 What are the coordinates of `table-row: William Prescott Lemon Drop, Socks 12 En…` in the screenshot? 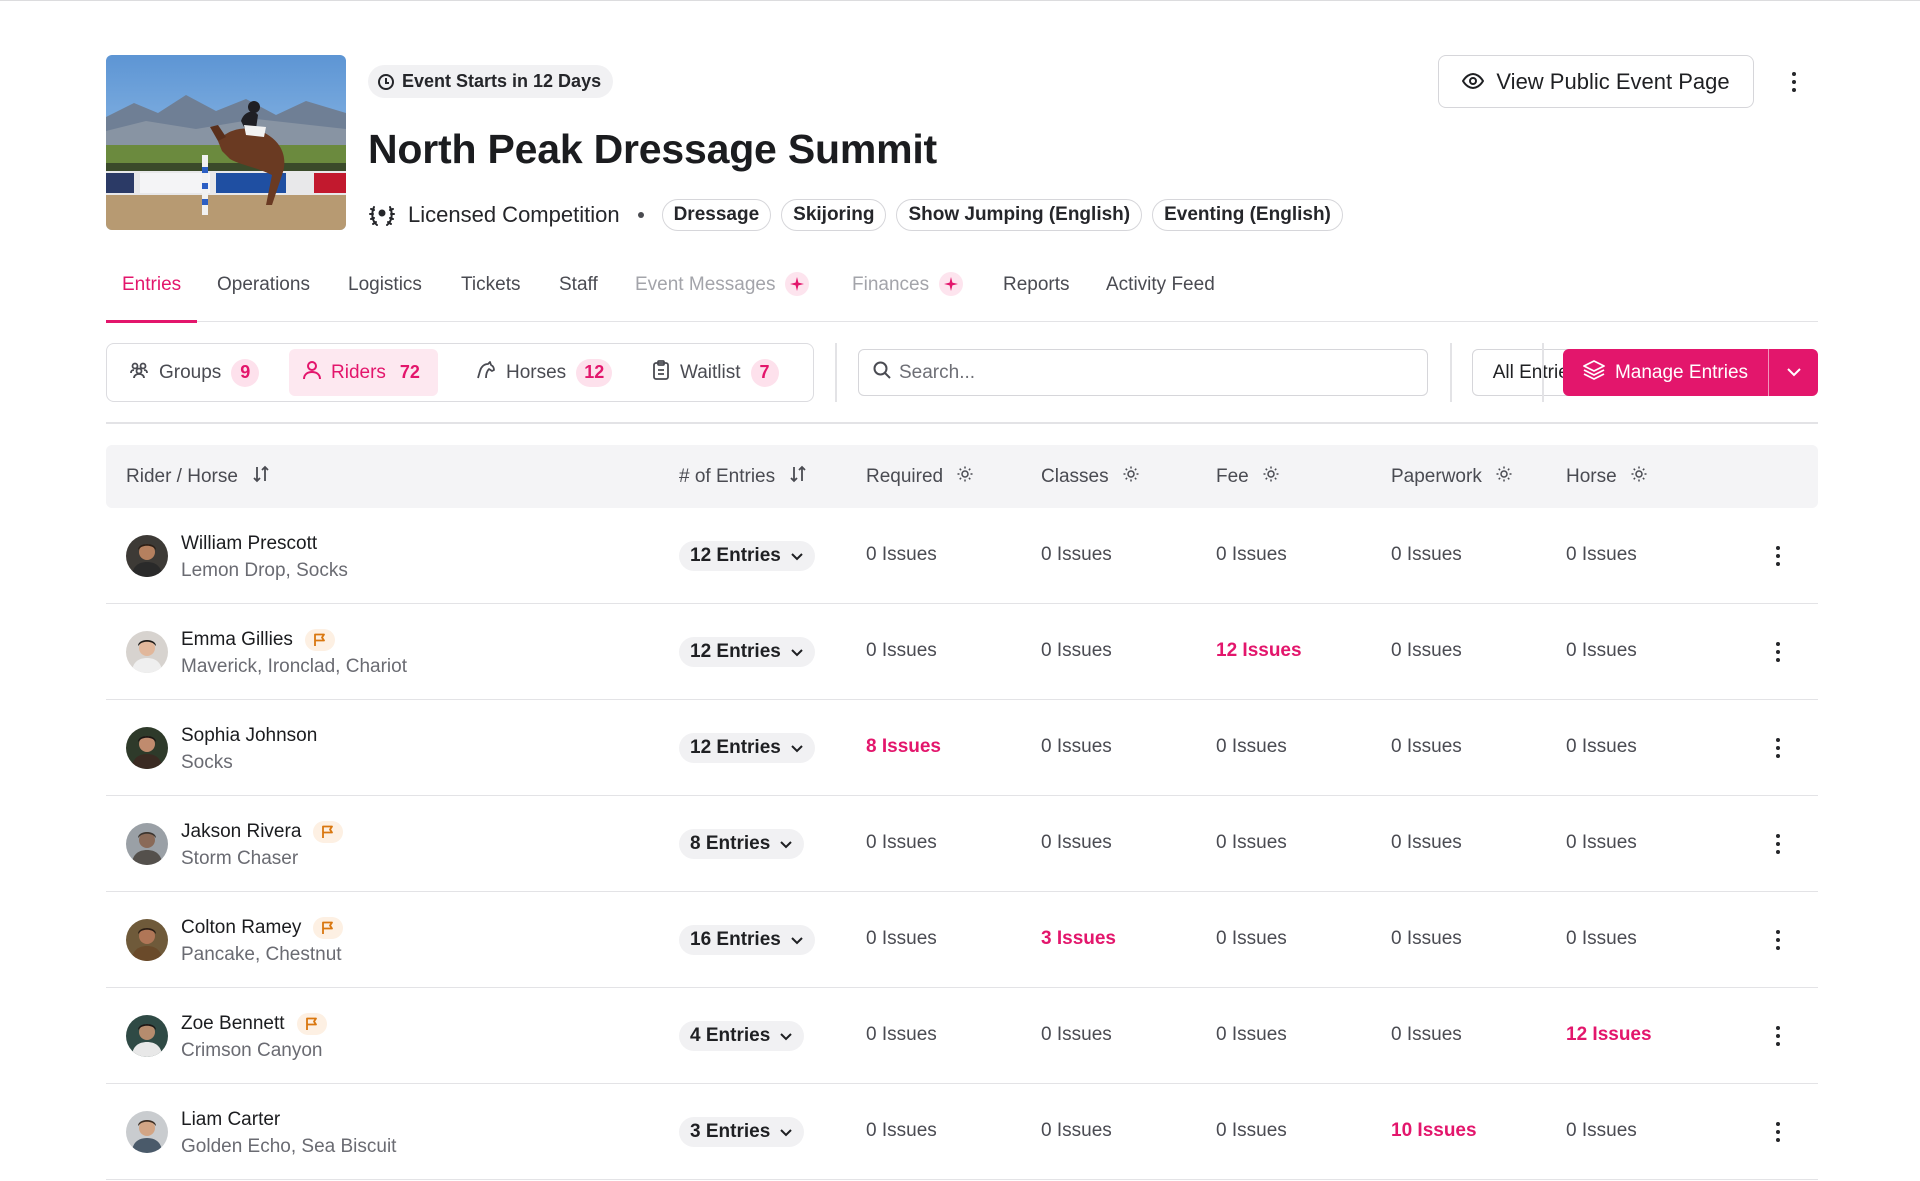 It's located at (962, 556).